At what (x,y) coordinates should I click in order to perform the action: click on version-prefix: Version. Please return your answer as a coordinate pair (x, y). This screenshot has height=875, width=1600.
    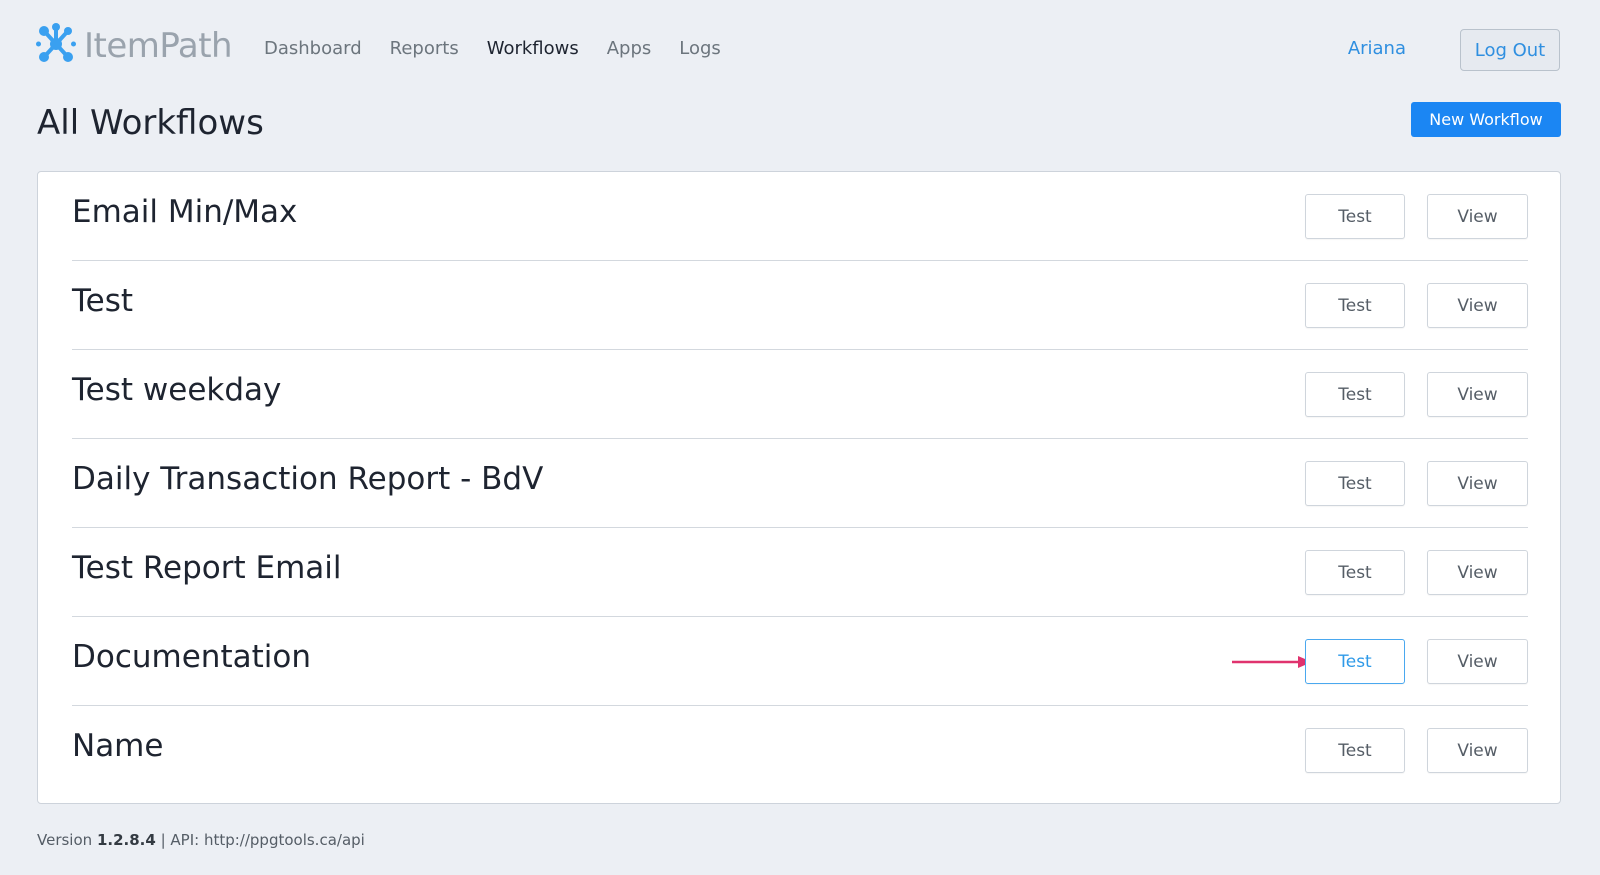
    Looking at the image, I should click on (65, 840).